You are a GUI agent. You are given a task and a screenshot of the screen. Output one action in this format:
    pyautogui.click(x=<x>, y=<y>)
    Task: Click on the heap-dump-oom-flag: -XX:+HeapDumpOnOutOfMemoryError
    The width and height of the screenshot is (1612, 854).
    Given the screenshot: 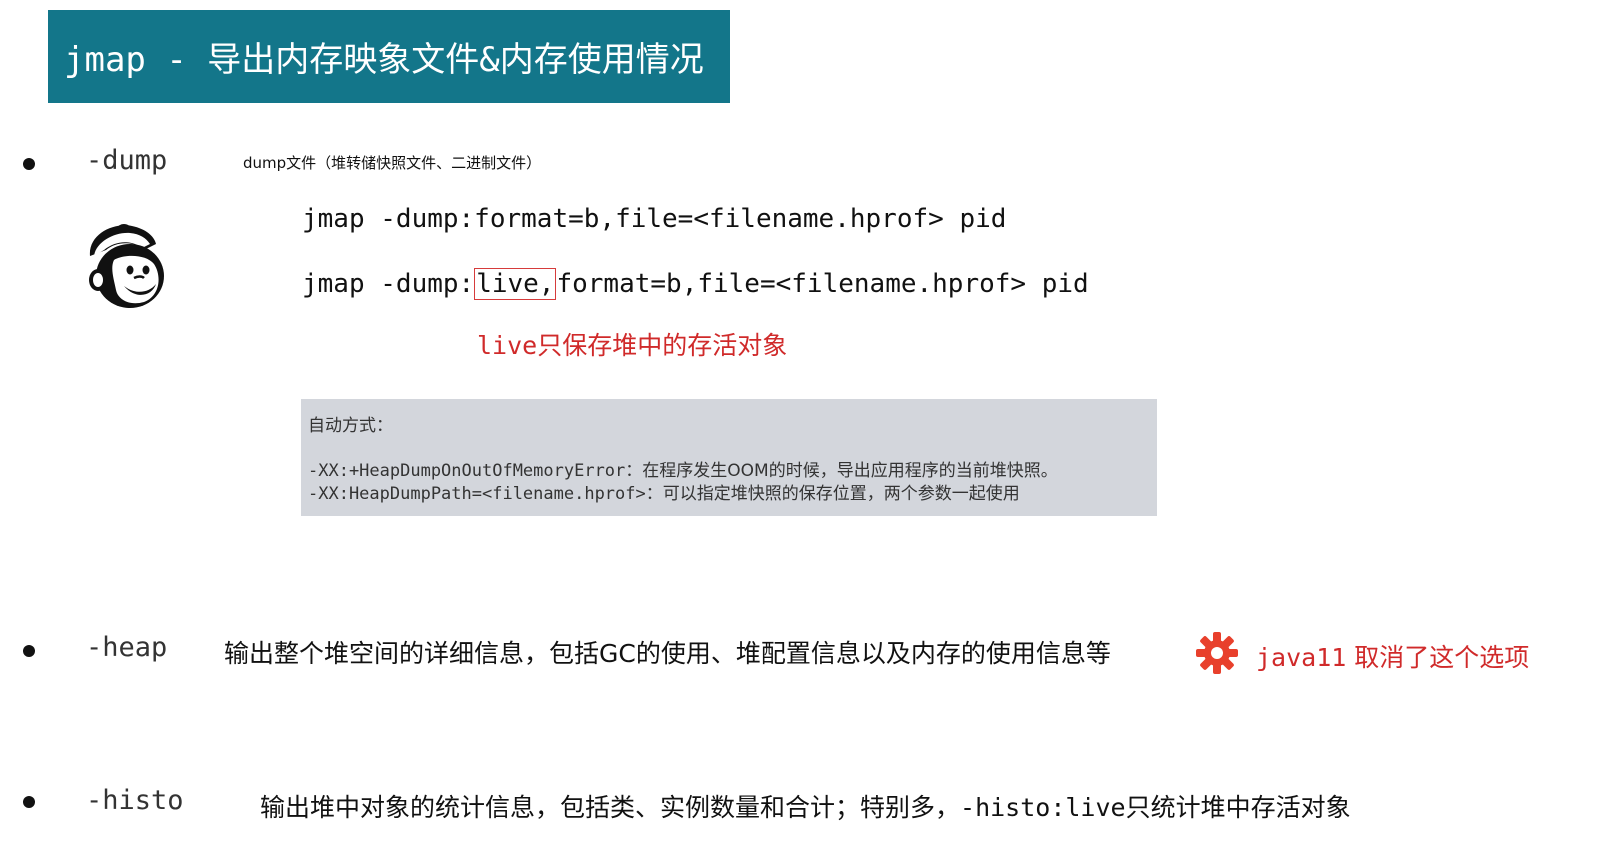 What is the action you would take?
    pyautogui.click(x=467, y=471)
    